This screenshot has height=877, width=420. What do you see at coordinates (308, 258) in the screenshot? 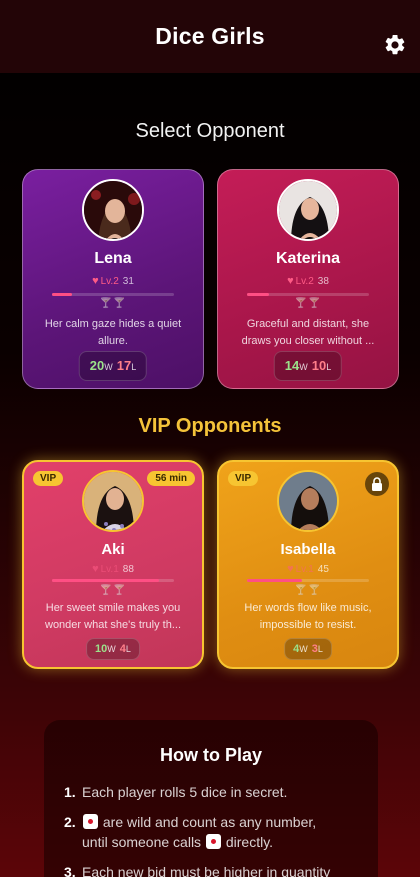
I see `opponent-name: Katerina` at bounding box center [308, 258].